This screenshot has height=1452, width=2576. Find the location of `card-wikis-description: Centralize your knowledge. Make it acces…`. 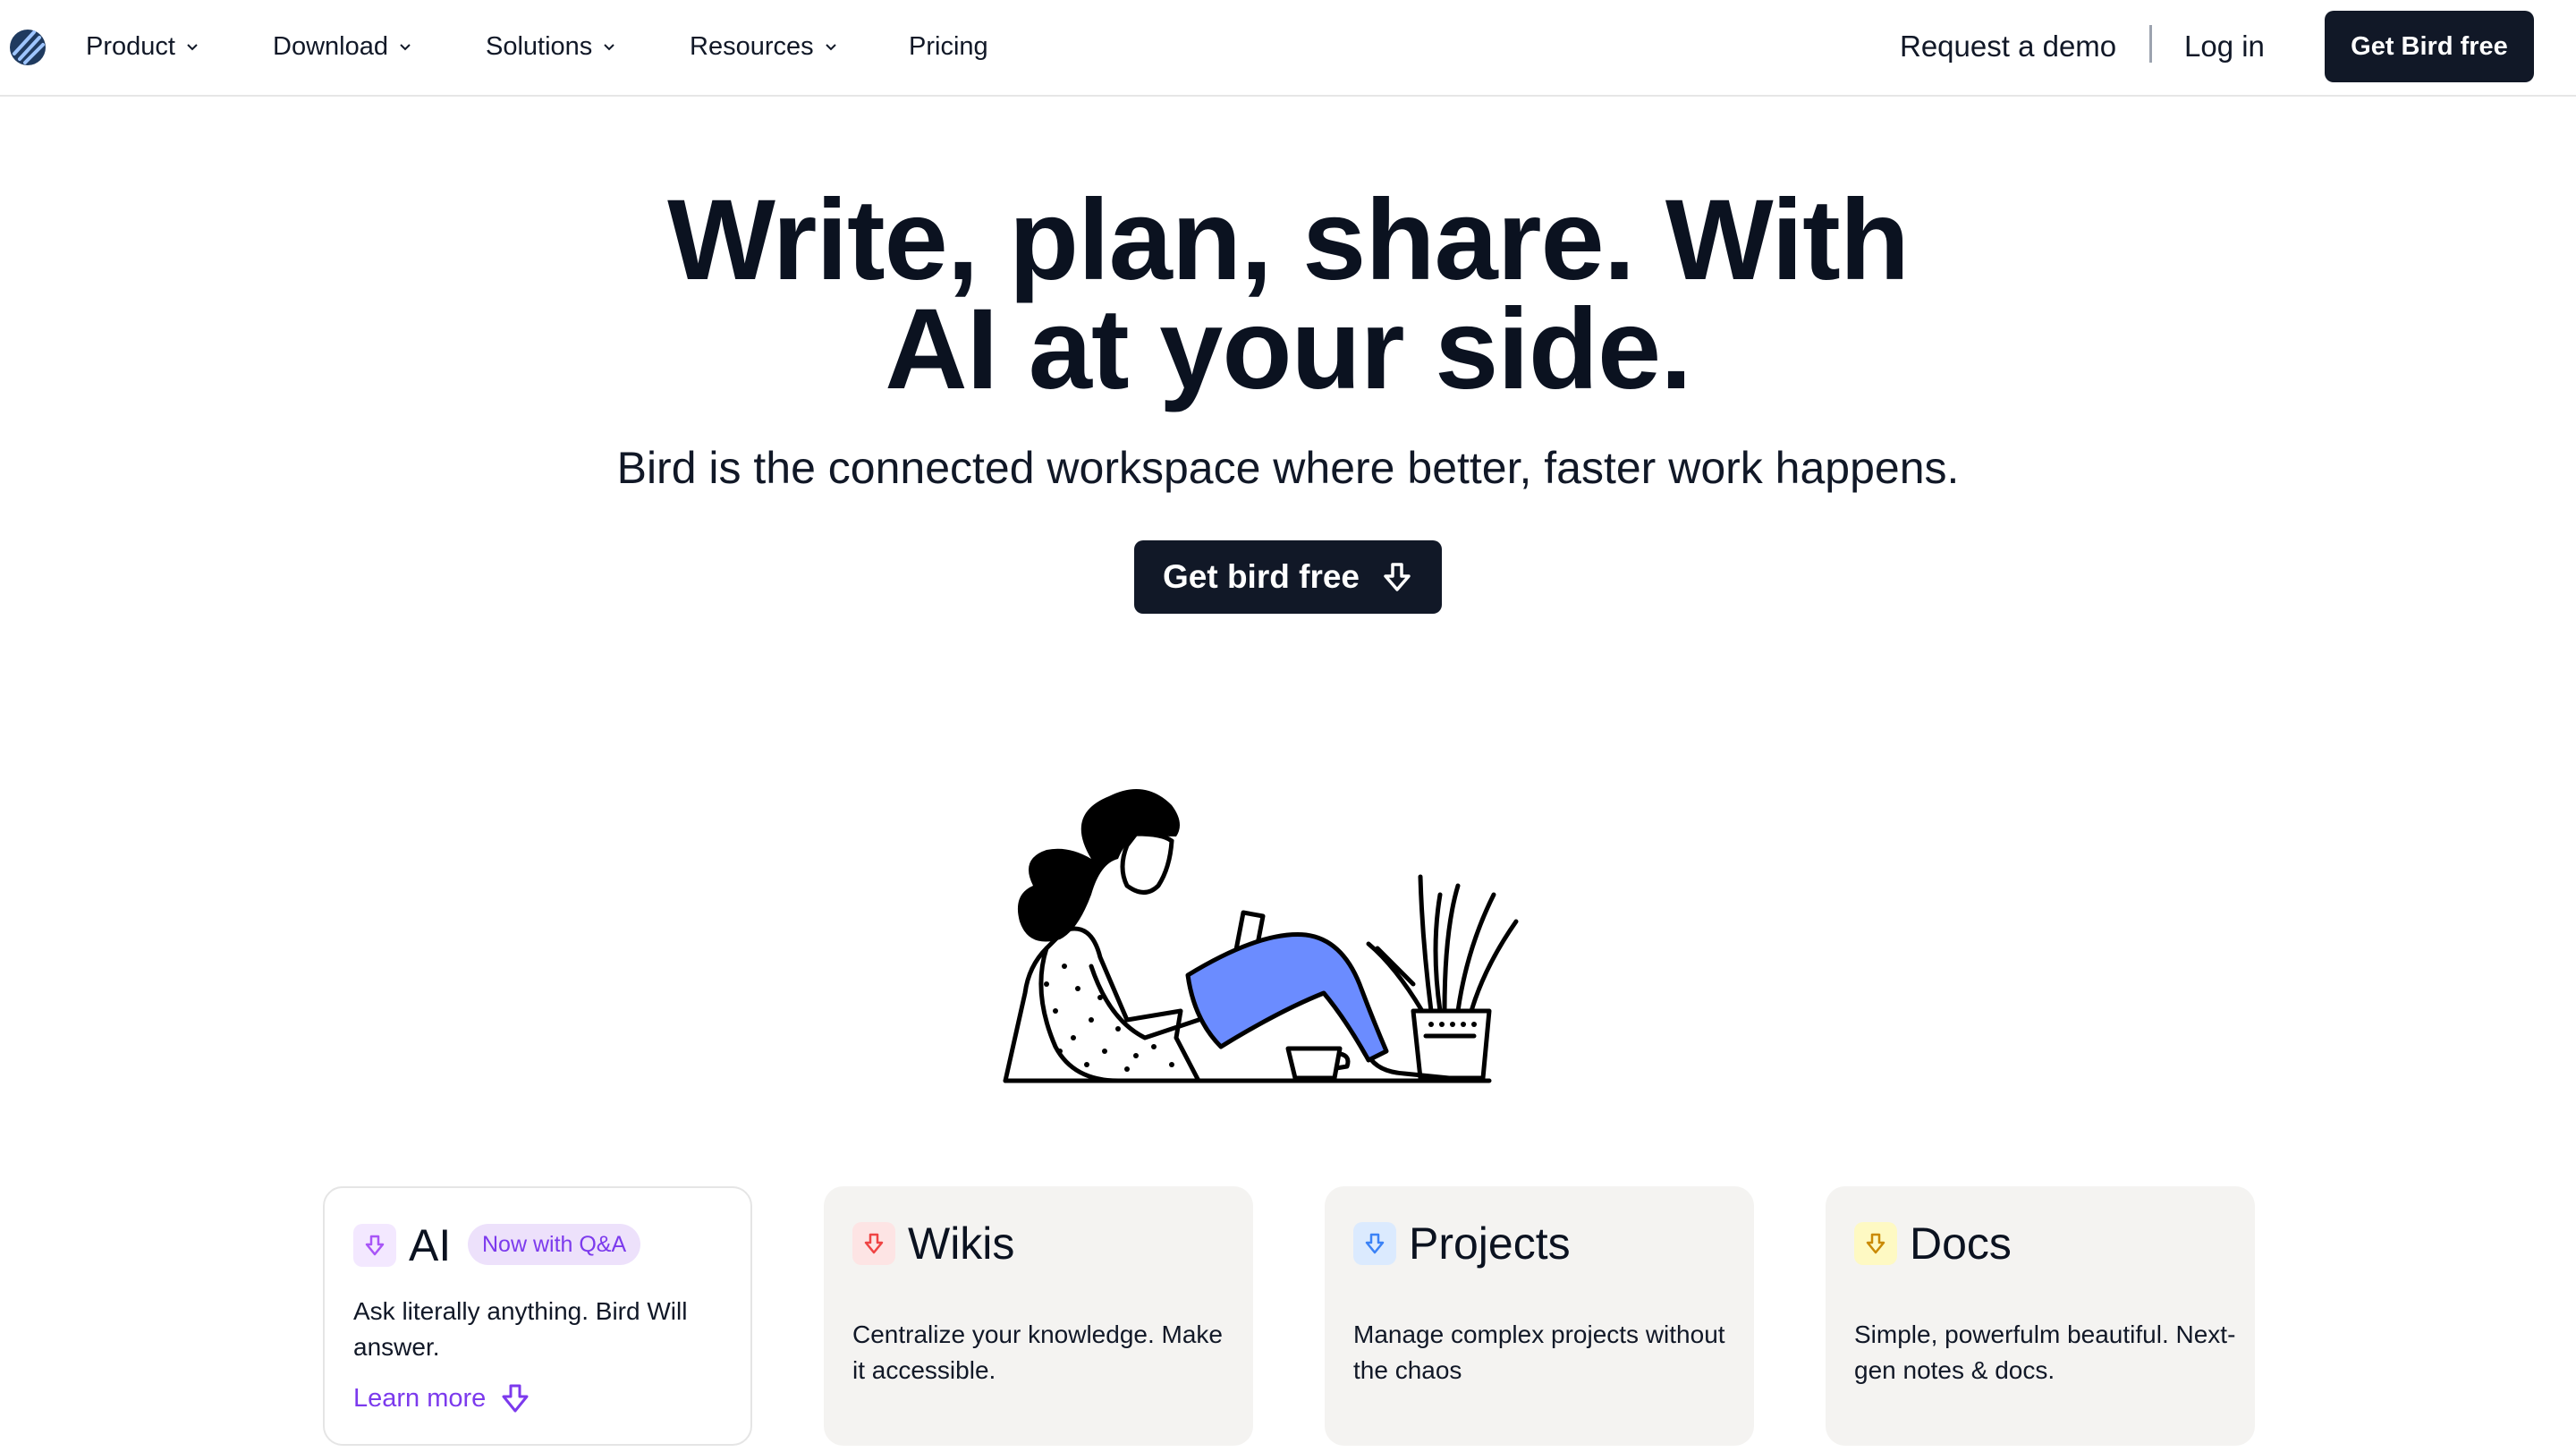

card-wikis-description: Centralize your knowledge. Make it acces… is located at coordinates (1037, 1352).